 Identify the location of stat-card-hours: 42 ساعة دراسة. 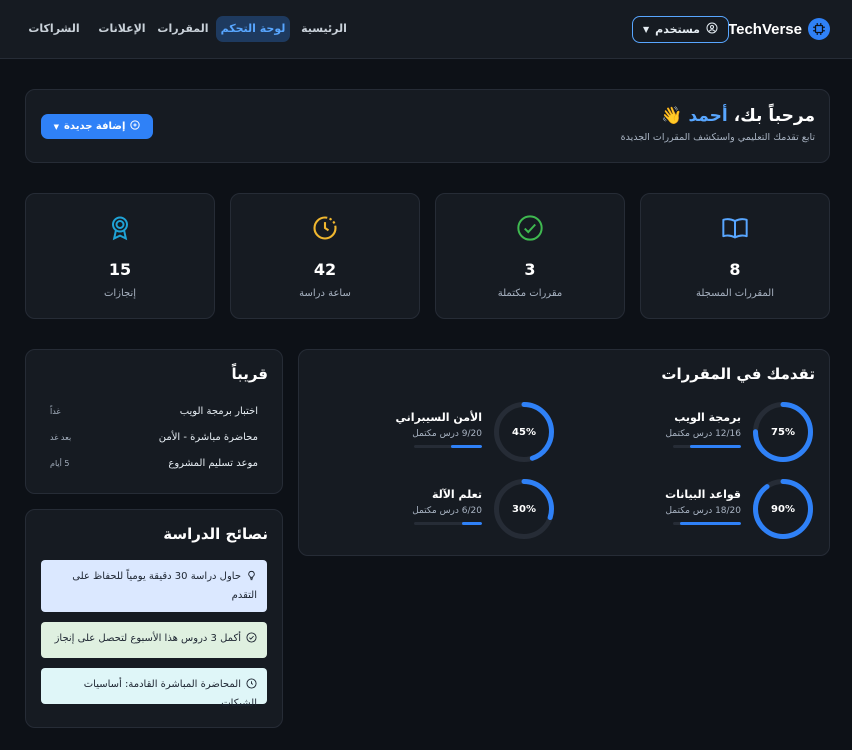
(325, 256).